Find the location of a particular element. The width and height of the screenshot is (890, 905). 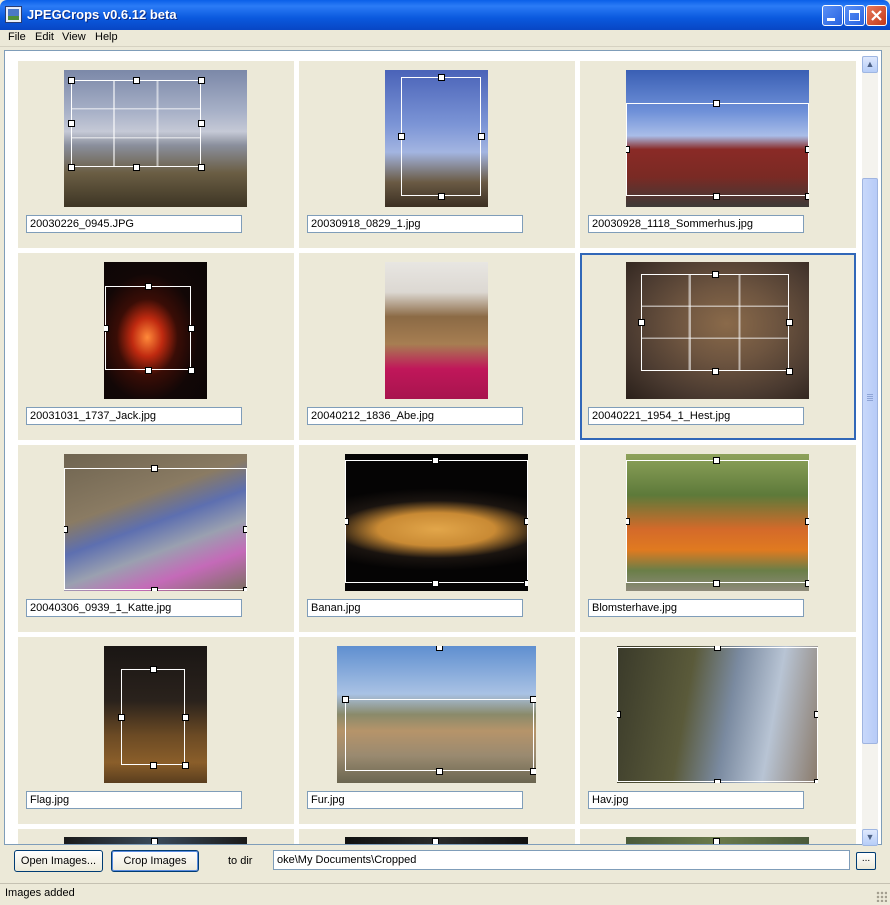

filename-field: Banan.jpg is located at coordinates (415, 608).